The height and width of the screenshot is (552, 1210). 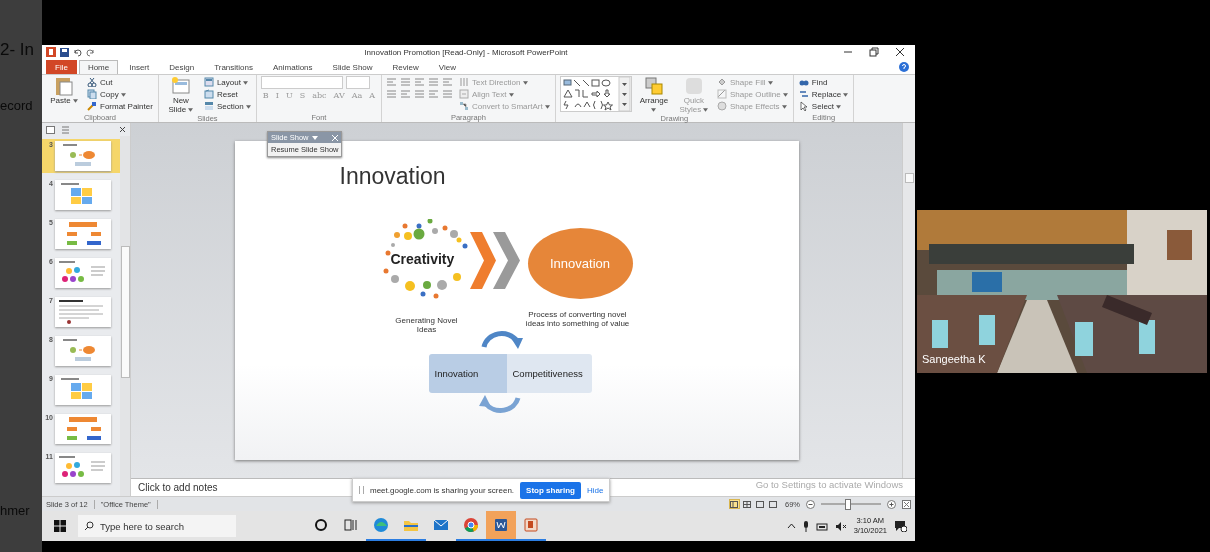 I want to click on windows-logo-icon, so click(x=60, y=526).